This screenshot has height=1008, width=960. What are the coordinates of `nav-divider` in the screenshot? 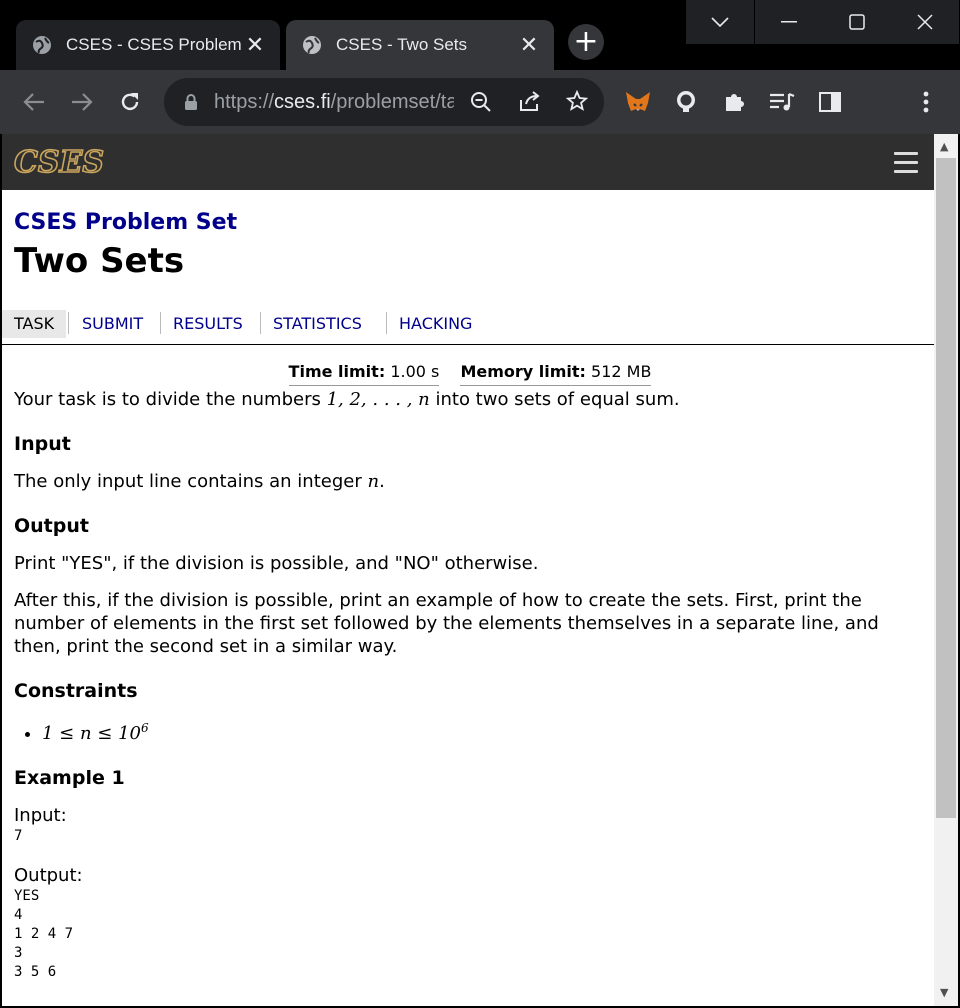 It's located at (68, 323).